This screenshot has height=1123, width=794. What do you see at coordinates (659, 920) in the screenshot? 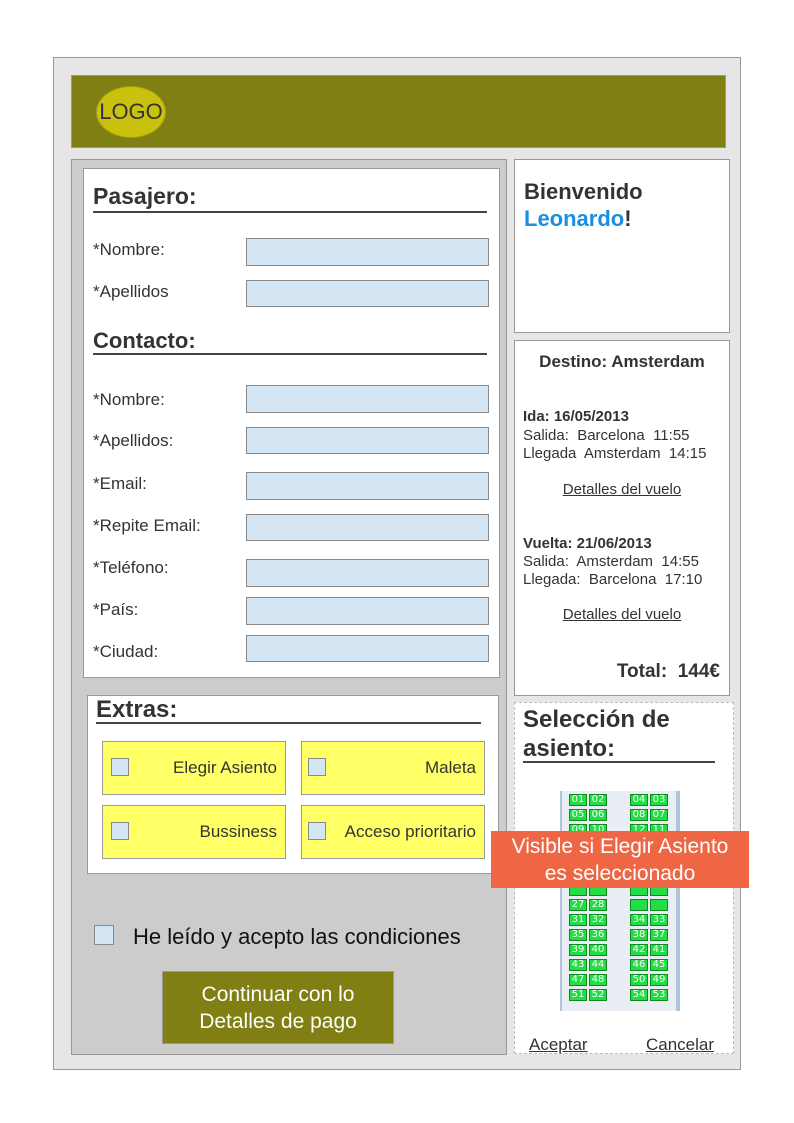
I see `seat: 33` at bounding box center [659, 920].